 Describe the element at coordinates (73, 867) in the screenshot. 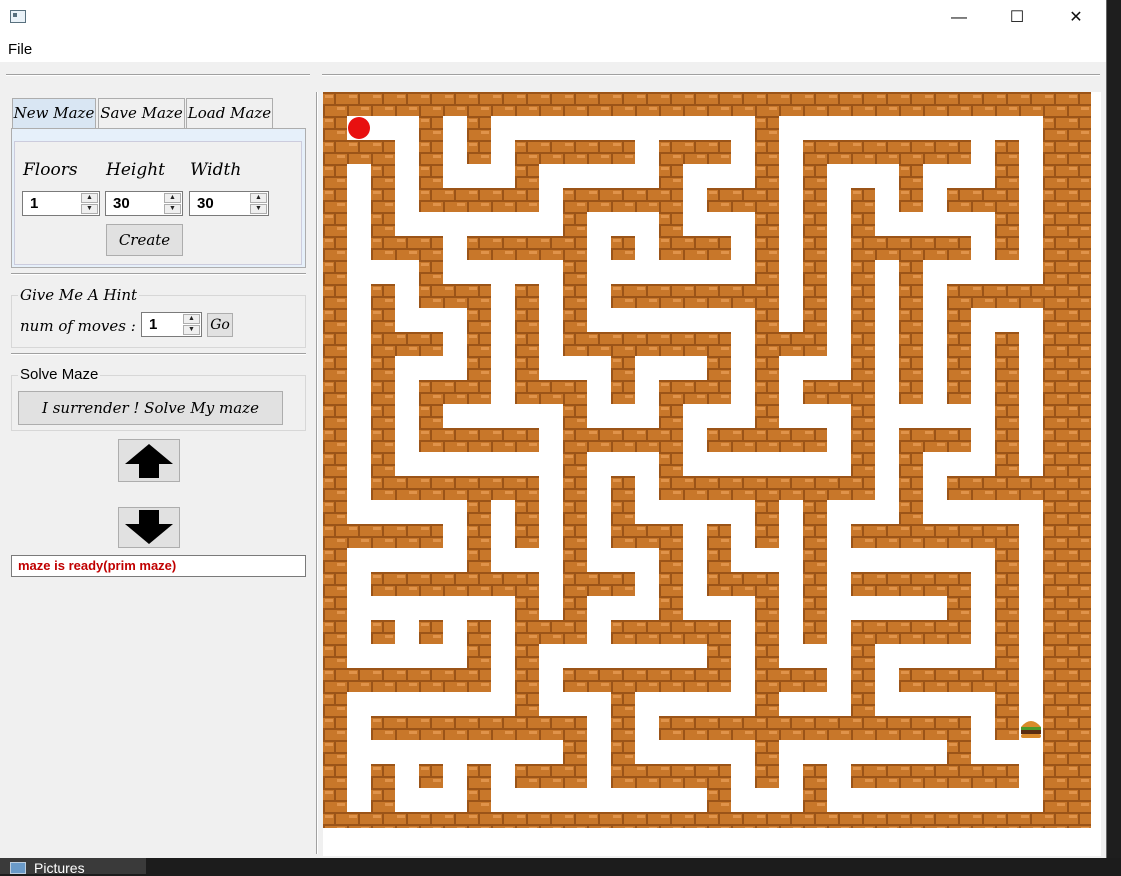

I see `taskbar-item-pictures: Pictures` at that location.